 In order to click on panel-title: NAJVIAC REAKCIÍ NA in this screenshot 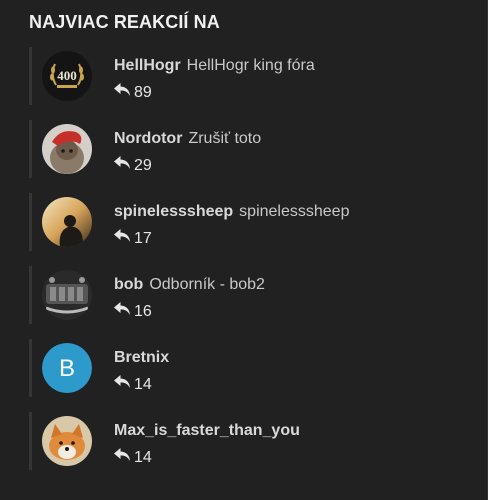, I will do `click(124, 22)`.